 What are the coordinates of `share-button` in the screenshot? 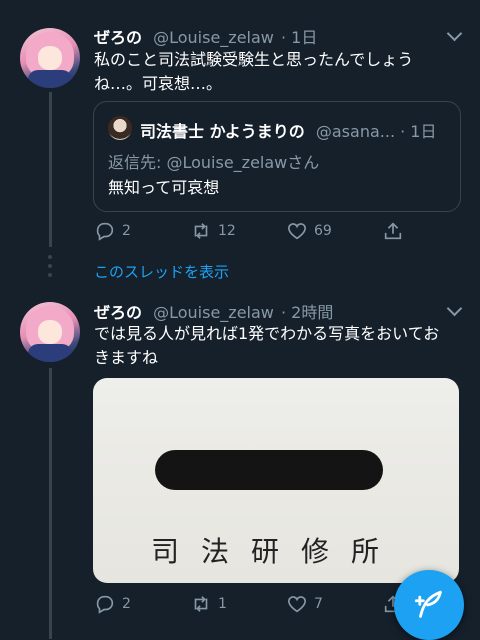 It's located at (393, 231).